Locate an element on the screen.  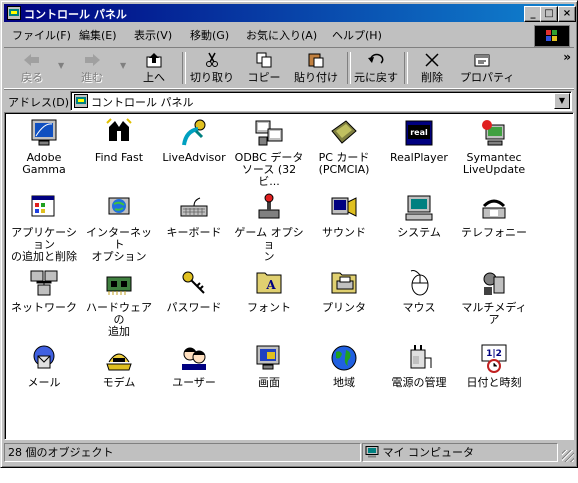
control-panel-item: ネットワーク is located at coordinates (44, 290).